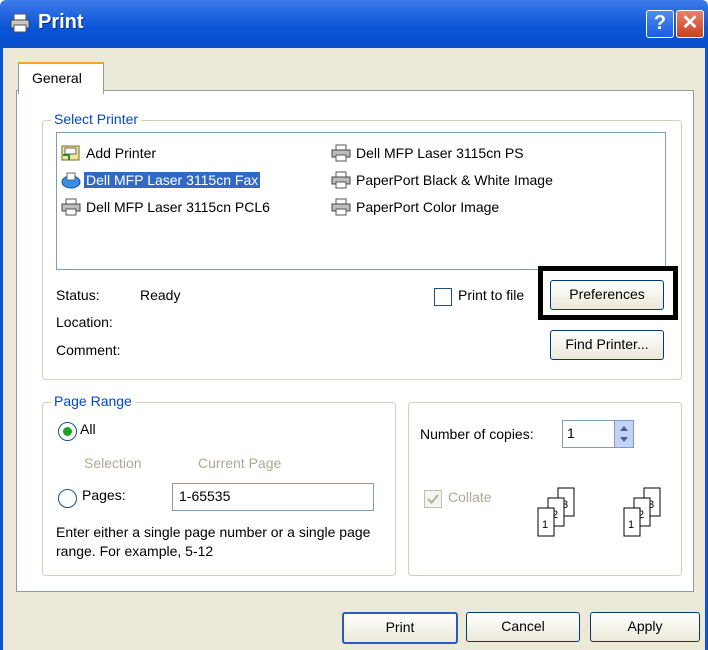 The width and height of the screenshot is (708, 650). Describe the element at coordinates (172, 180) in the screenshot. I see `printer-item-label: Dell MFP Laser 3115cn Fax` at that location.